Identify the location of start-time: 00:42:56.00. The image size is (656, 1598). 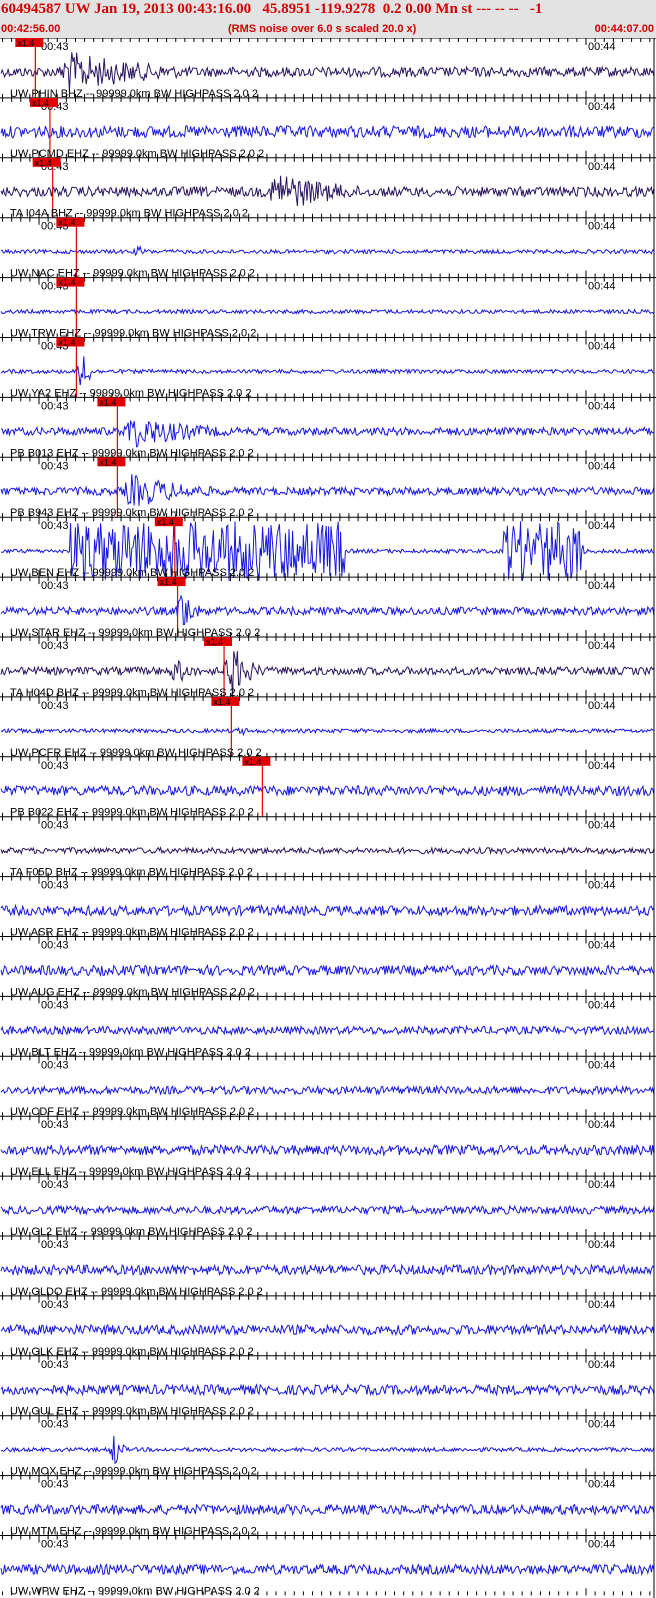
(31, 29).